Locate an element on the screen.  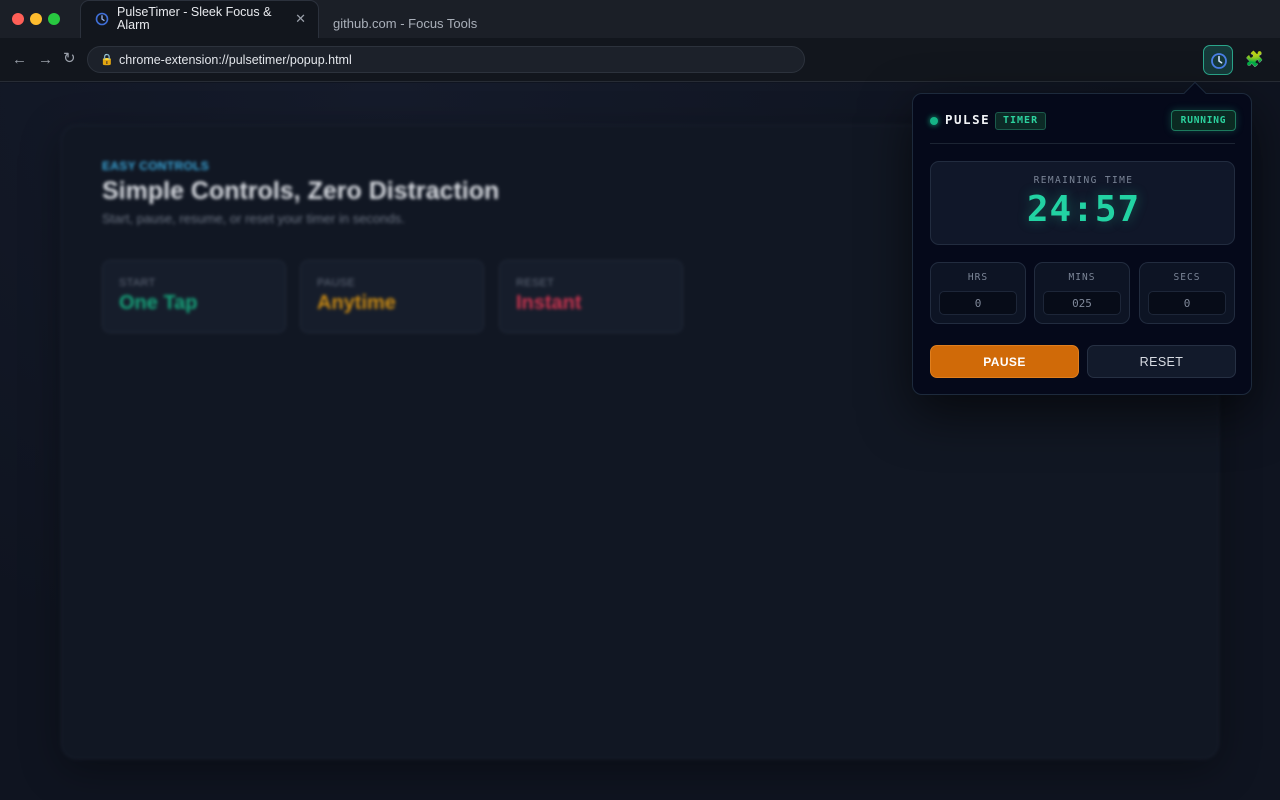
section-eyebrow: EASY CONTROLS is located at coordinates (156, 166).